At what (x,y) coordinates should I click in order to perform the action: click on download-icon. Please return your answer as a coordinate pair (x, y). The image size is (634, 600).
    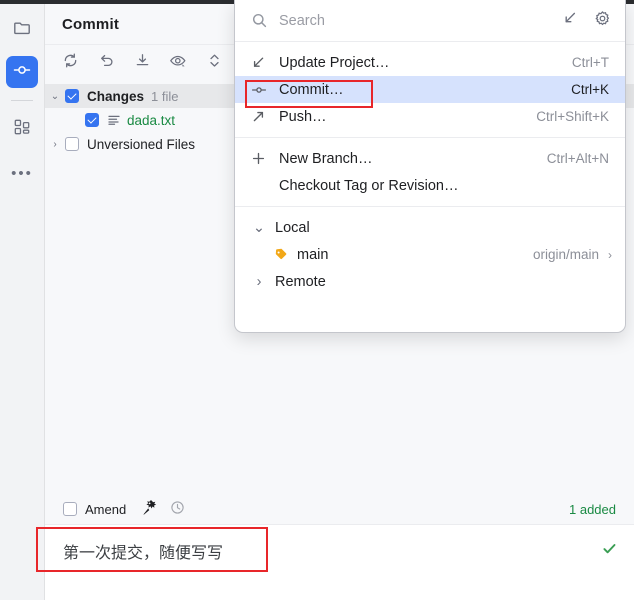
    Looking at the image, I should click on (142, 63).